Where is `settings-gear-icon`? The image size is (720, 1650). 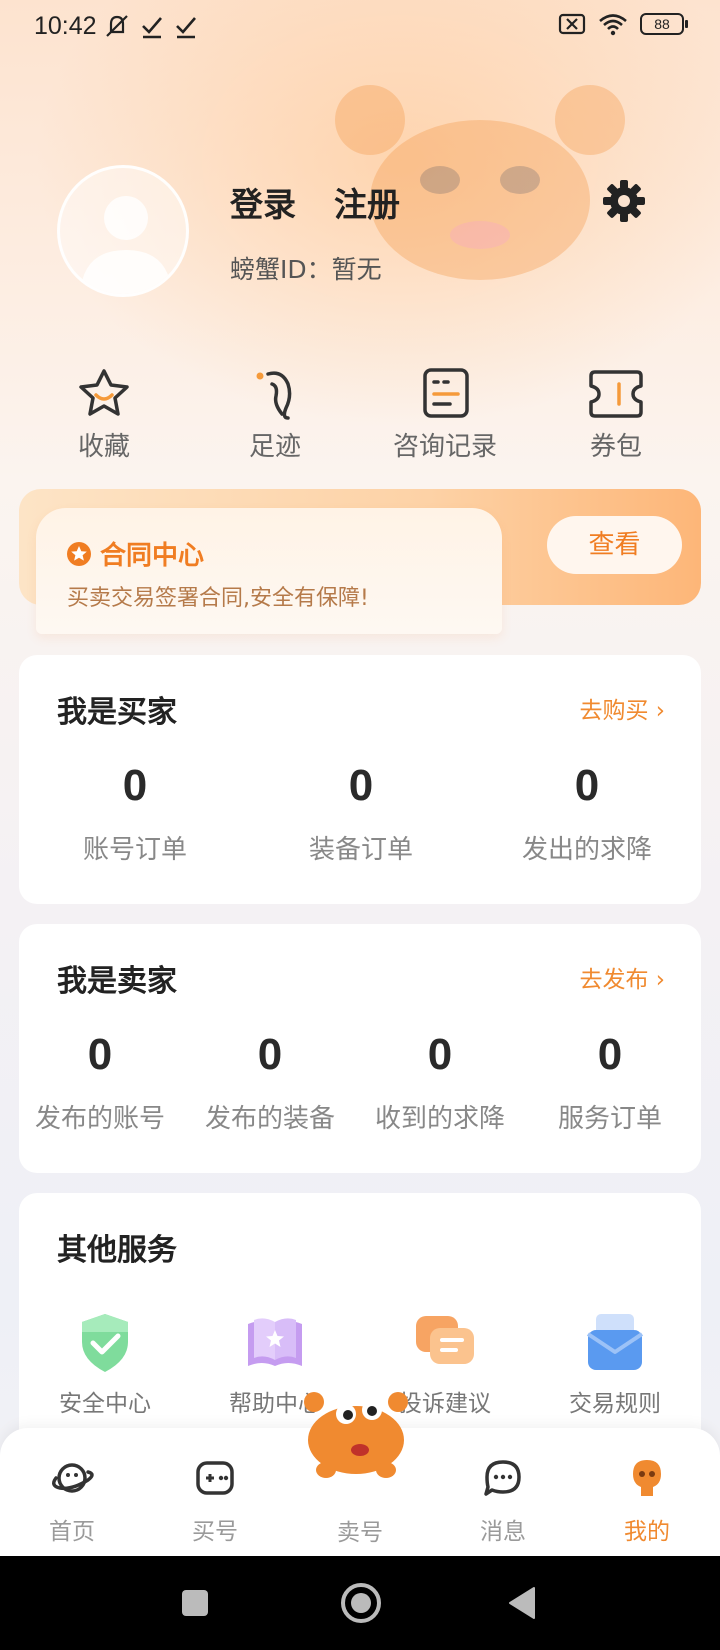 settings-gear-icon is located at coordinates (624, 201).